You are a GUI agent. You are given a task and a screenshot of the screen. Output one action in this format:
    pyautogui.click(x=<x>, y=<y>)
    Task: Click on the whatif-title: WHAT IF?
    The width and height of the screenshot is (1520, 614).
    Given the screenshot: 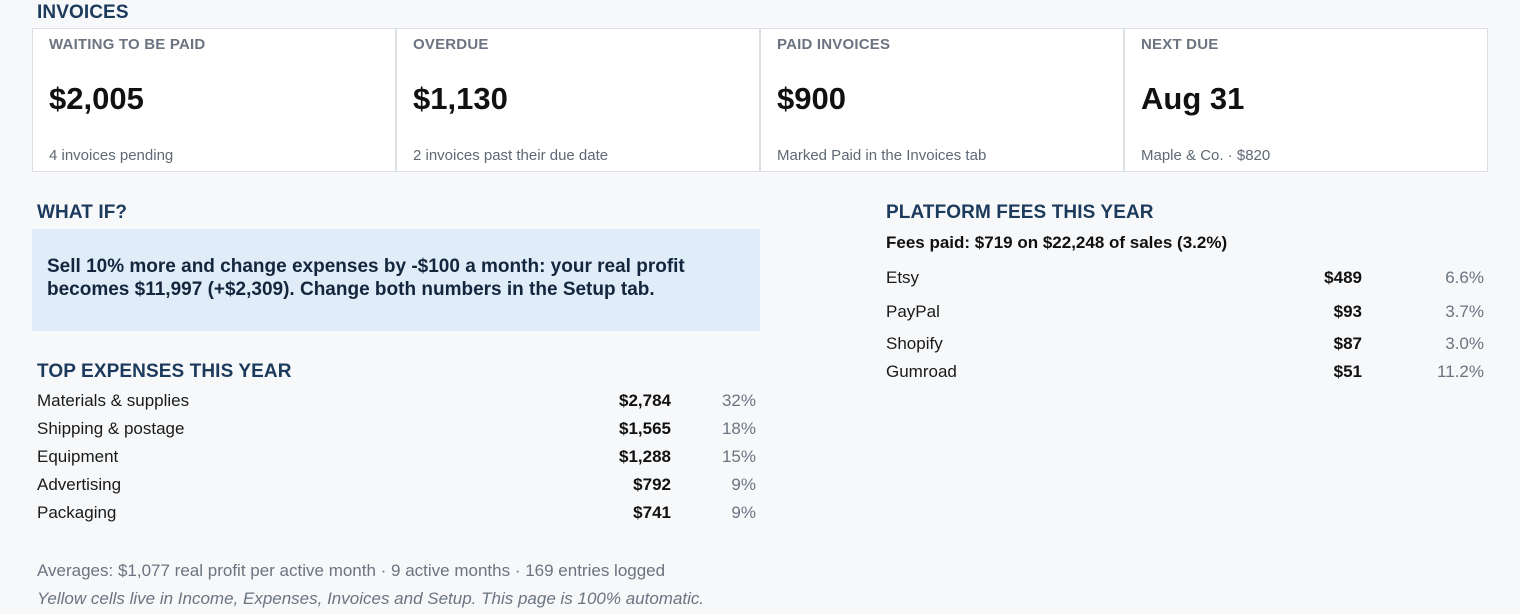 What is the action you would take?
    pyautogui.click(x=82, y=212)
    